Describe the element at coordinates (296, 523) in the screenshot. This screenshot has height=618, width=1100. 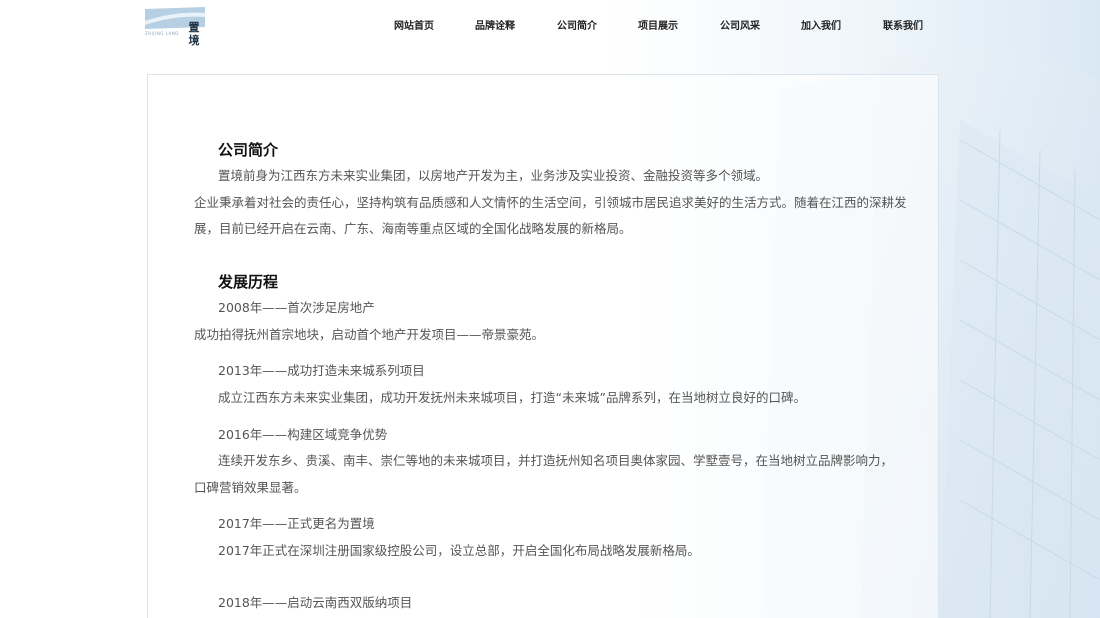
I see `history-event-heading: 2017年——正式更名为置境` at that location.